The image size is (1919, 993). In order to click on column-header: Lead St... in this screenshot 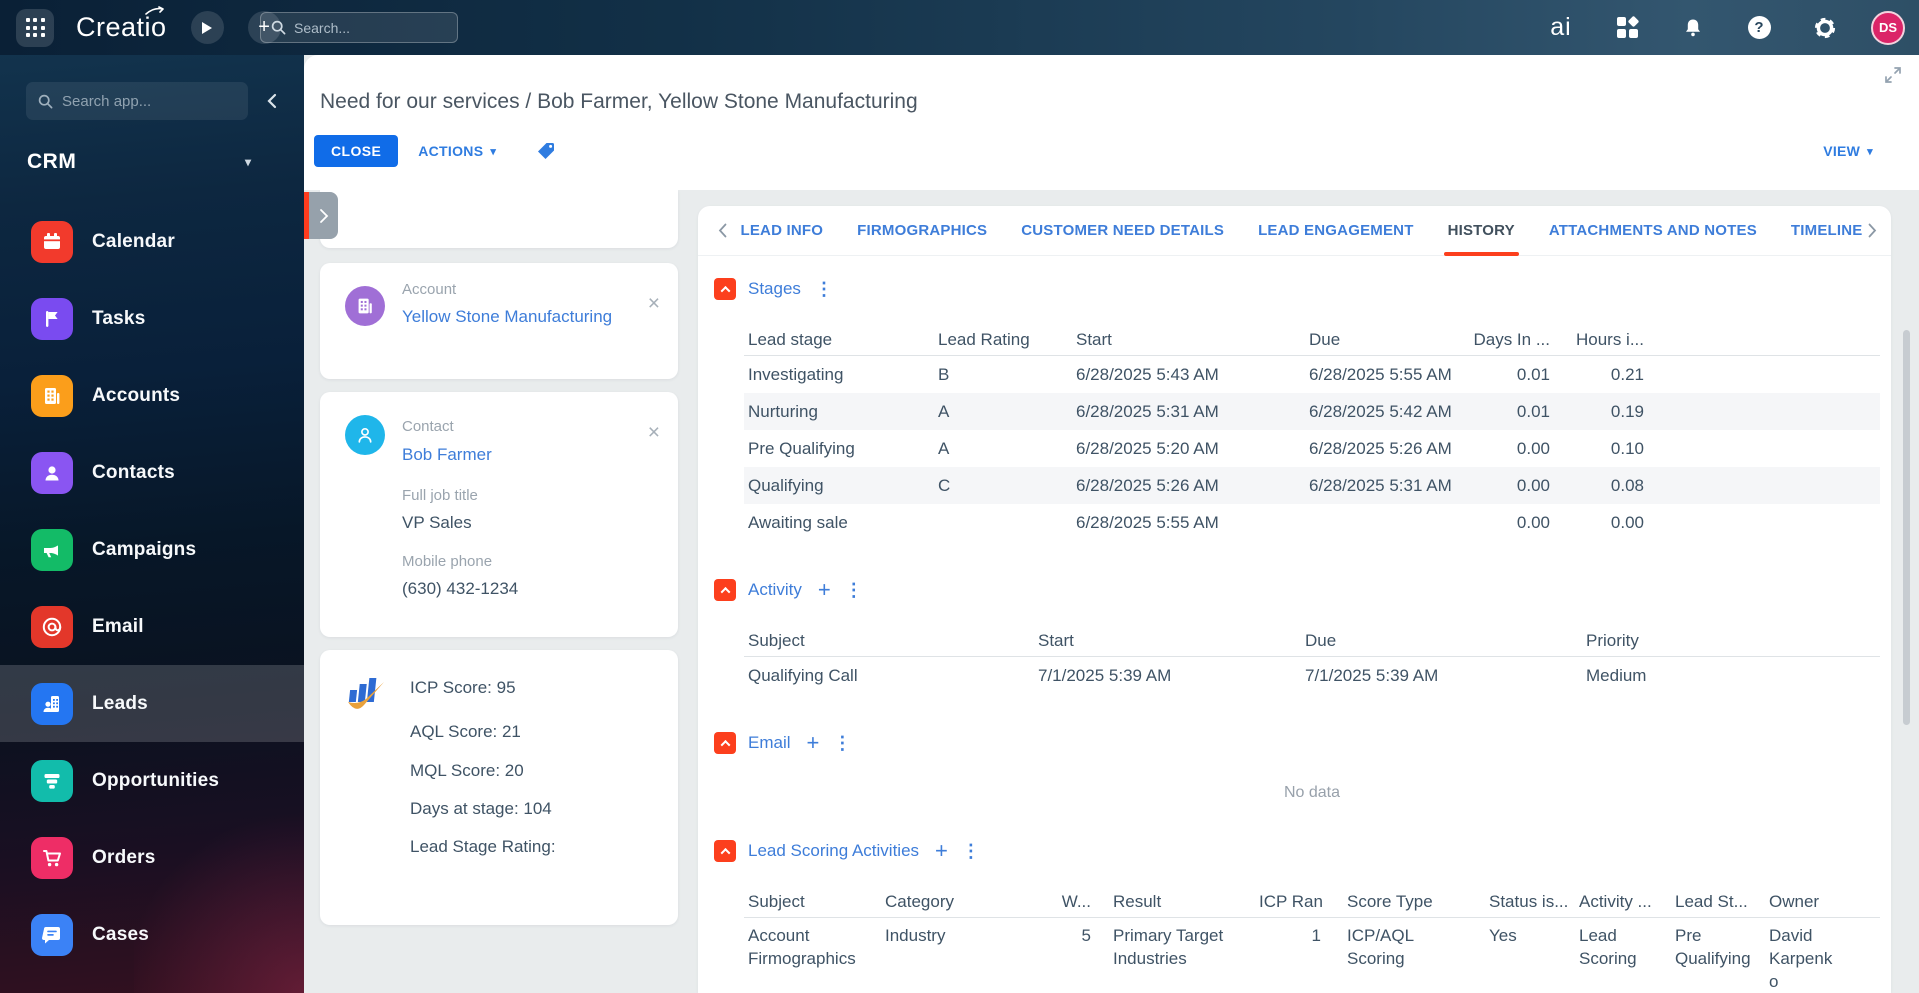, I will do `click(1718, 902)`.